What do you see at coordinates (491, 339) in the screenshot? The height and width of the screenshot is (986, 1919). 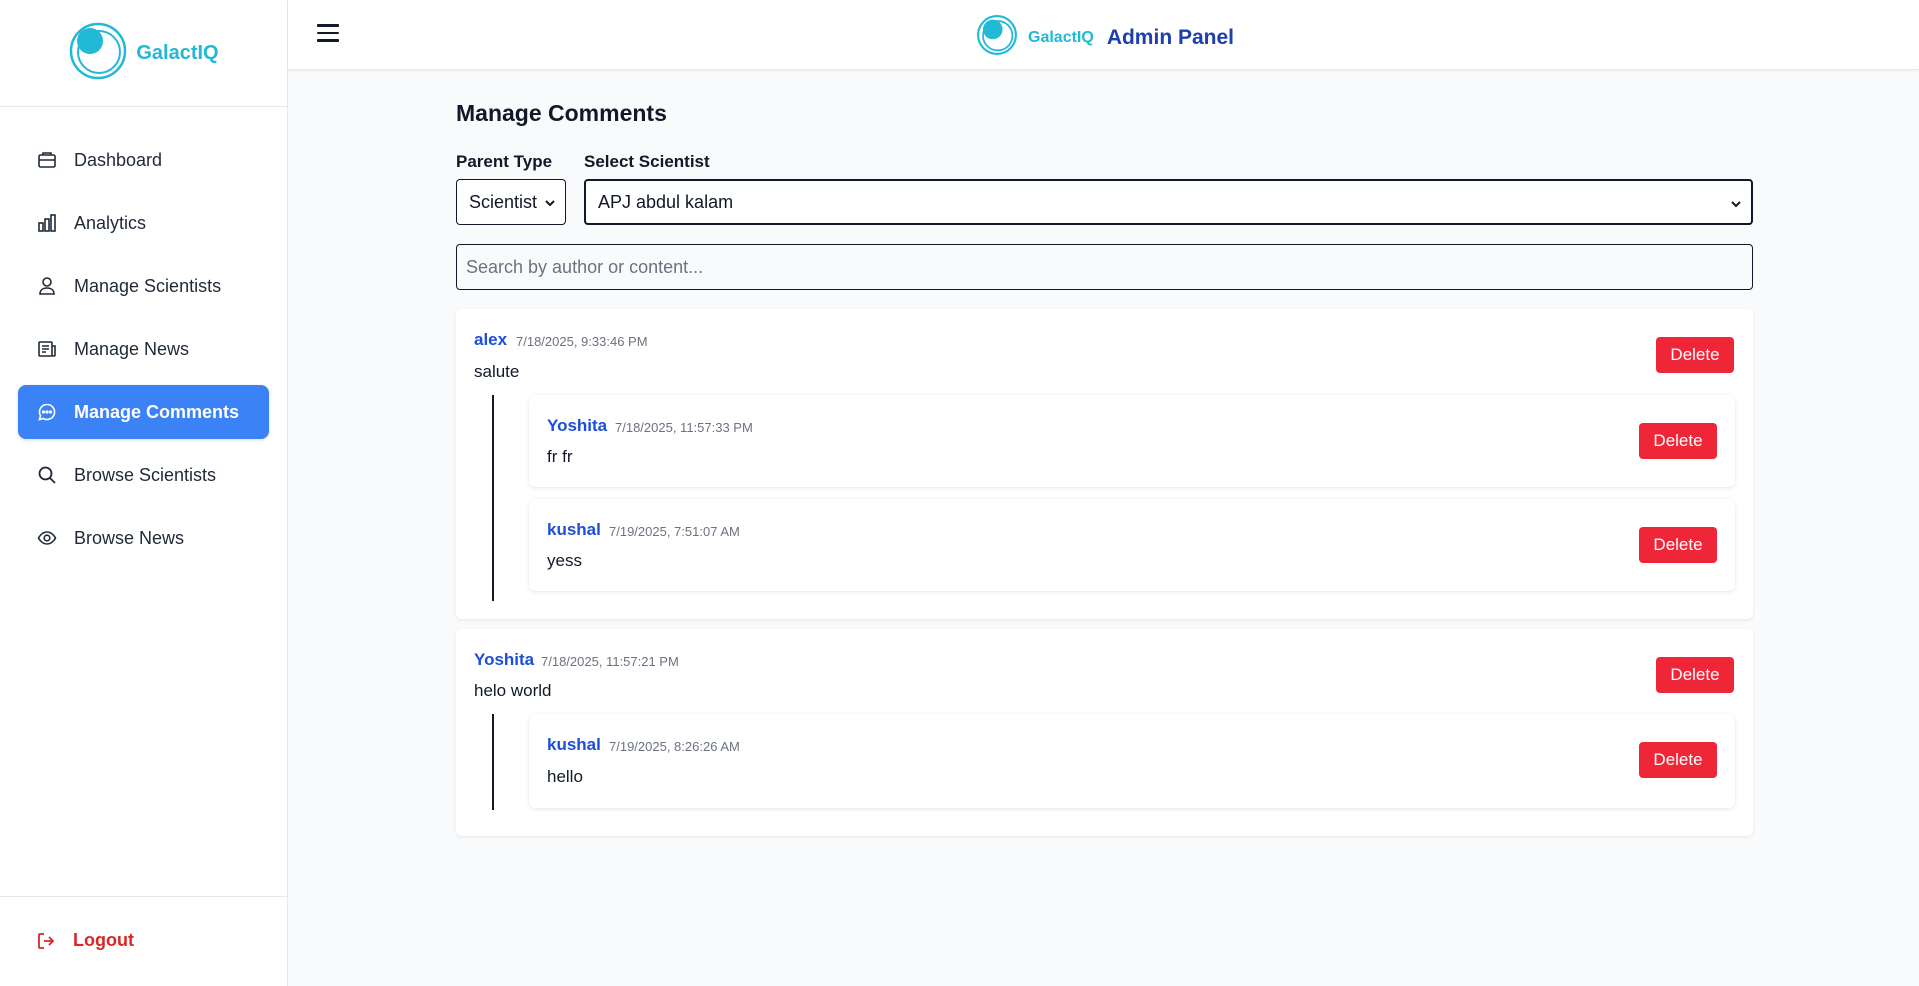 I see `comment-author: alex` at bounding box center [491, 339].